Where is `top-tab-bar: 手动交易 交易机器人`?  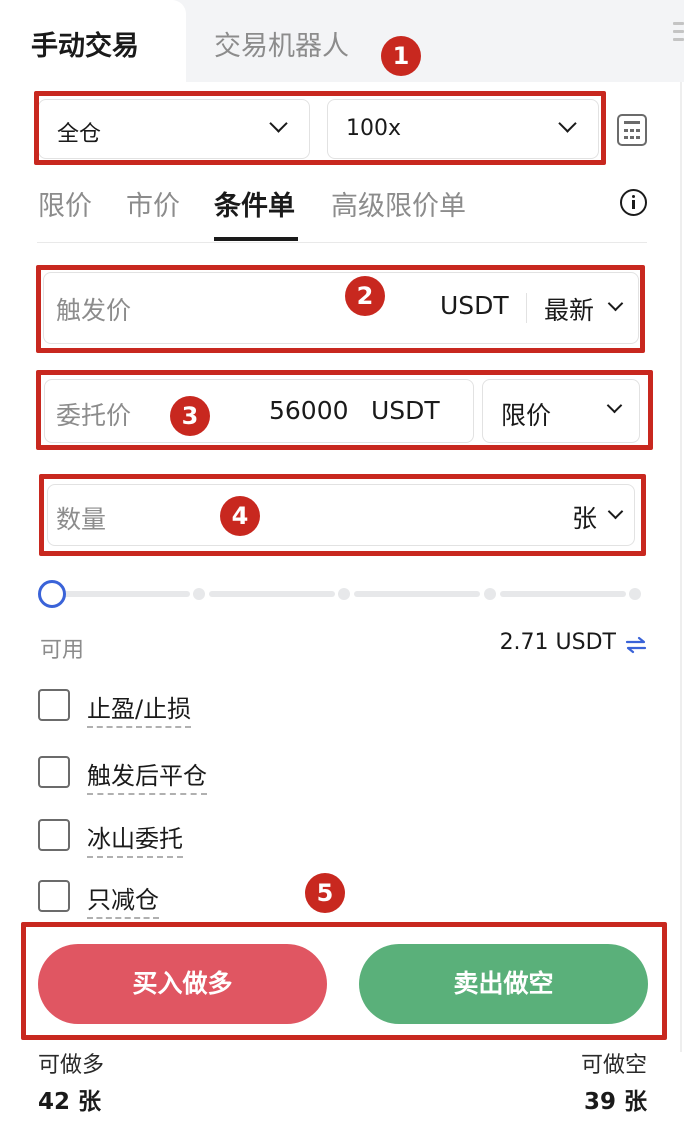 top-tab-bar: 手动交易 交易机器人 is located at coordinates (342, 41).